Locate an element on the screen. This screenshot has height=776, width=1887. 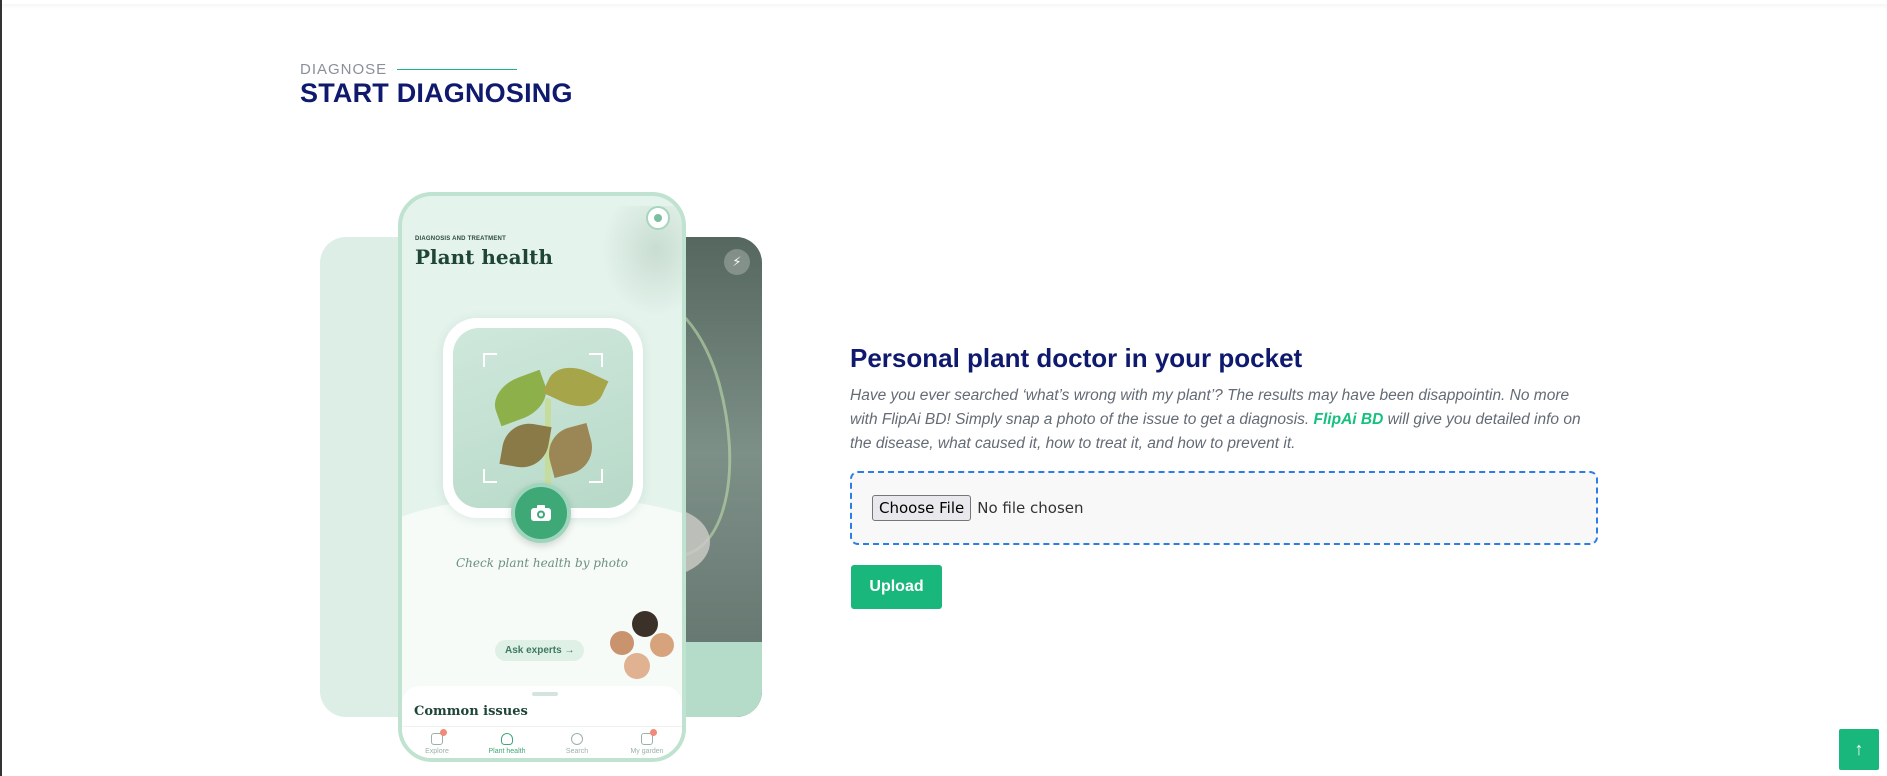
section-title: START DIAGNOSING is located at coordinates (436, 93).